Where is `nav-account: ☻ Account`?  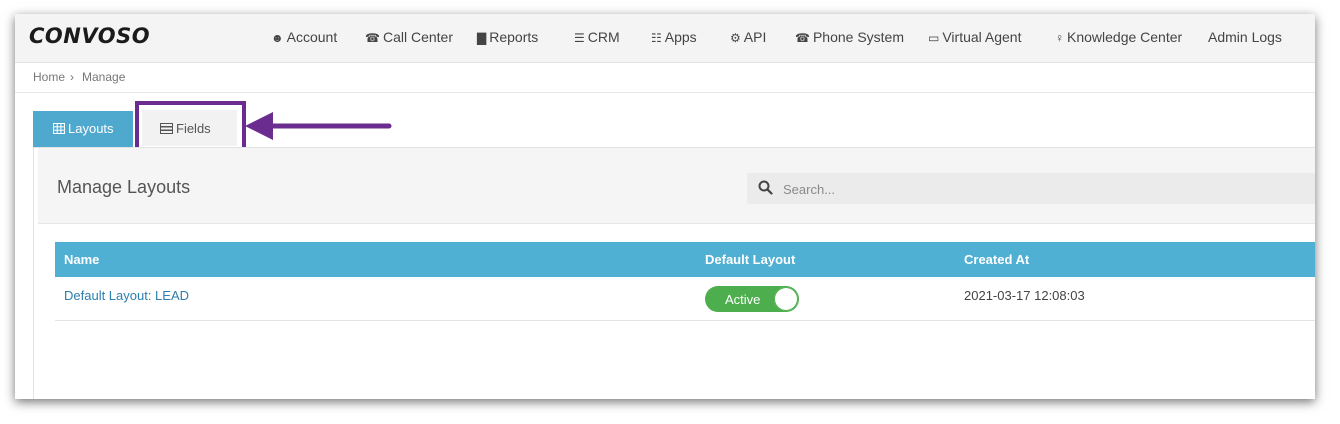
nav-account: ☻ Account is located at coordinates (304, 37).